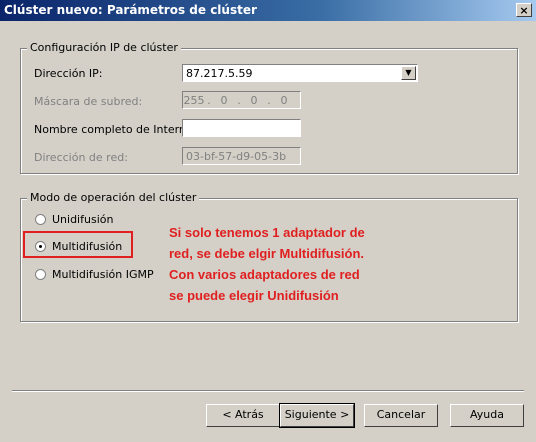  What do you see at coordinates (68, 73) in the screenshot?
I see `ip-address-label: Dirección IP:` at bounding box center [68, 73].